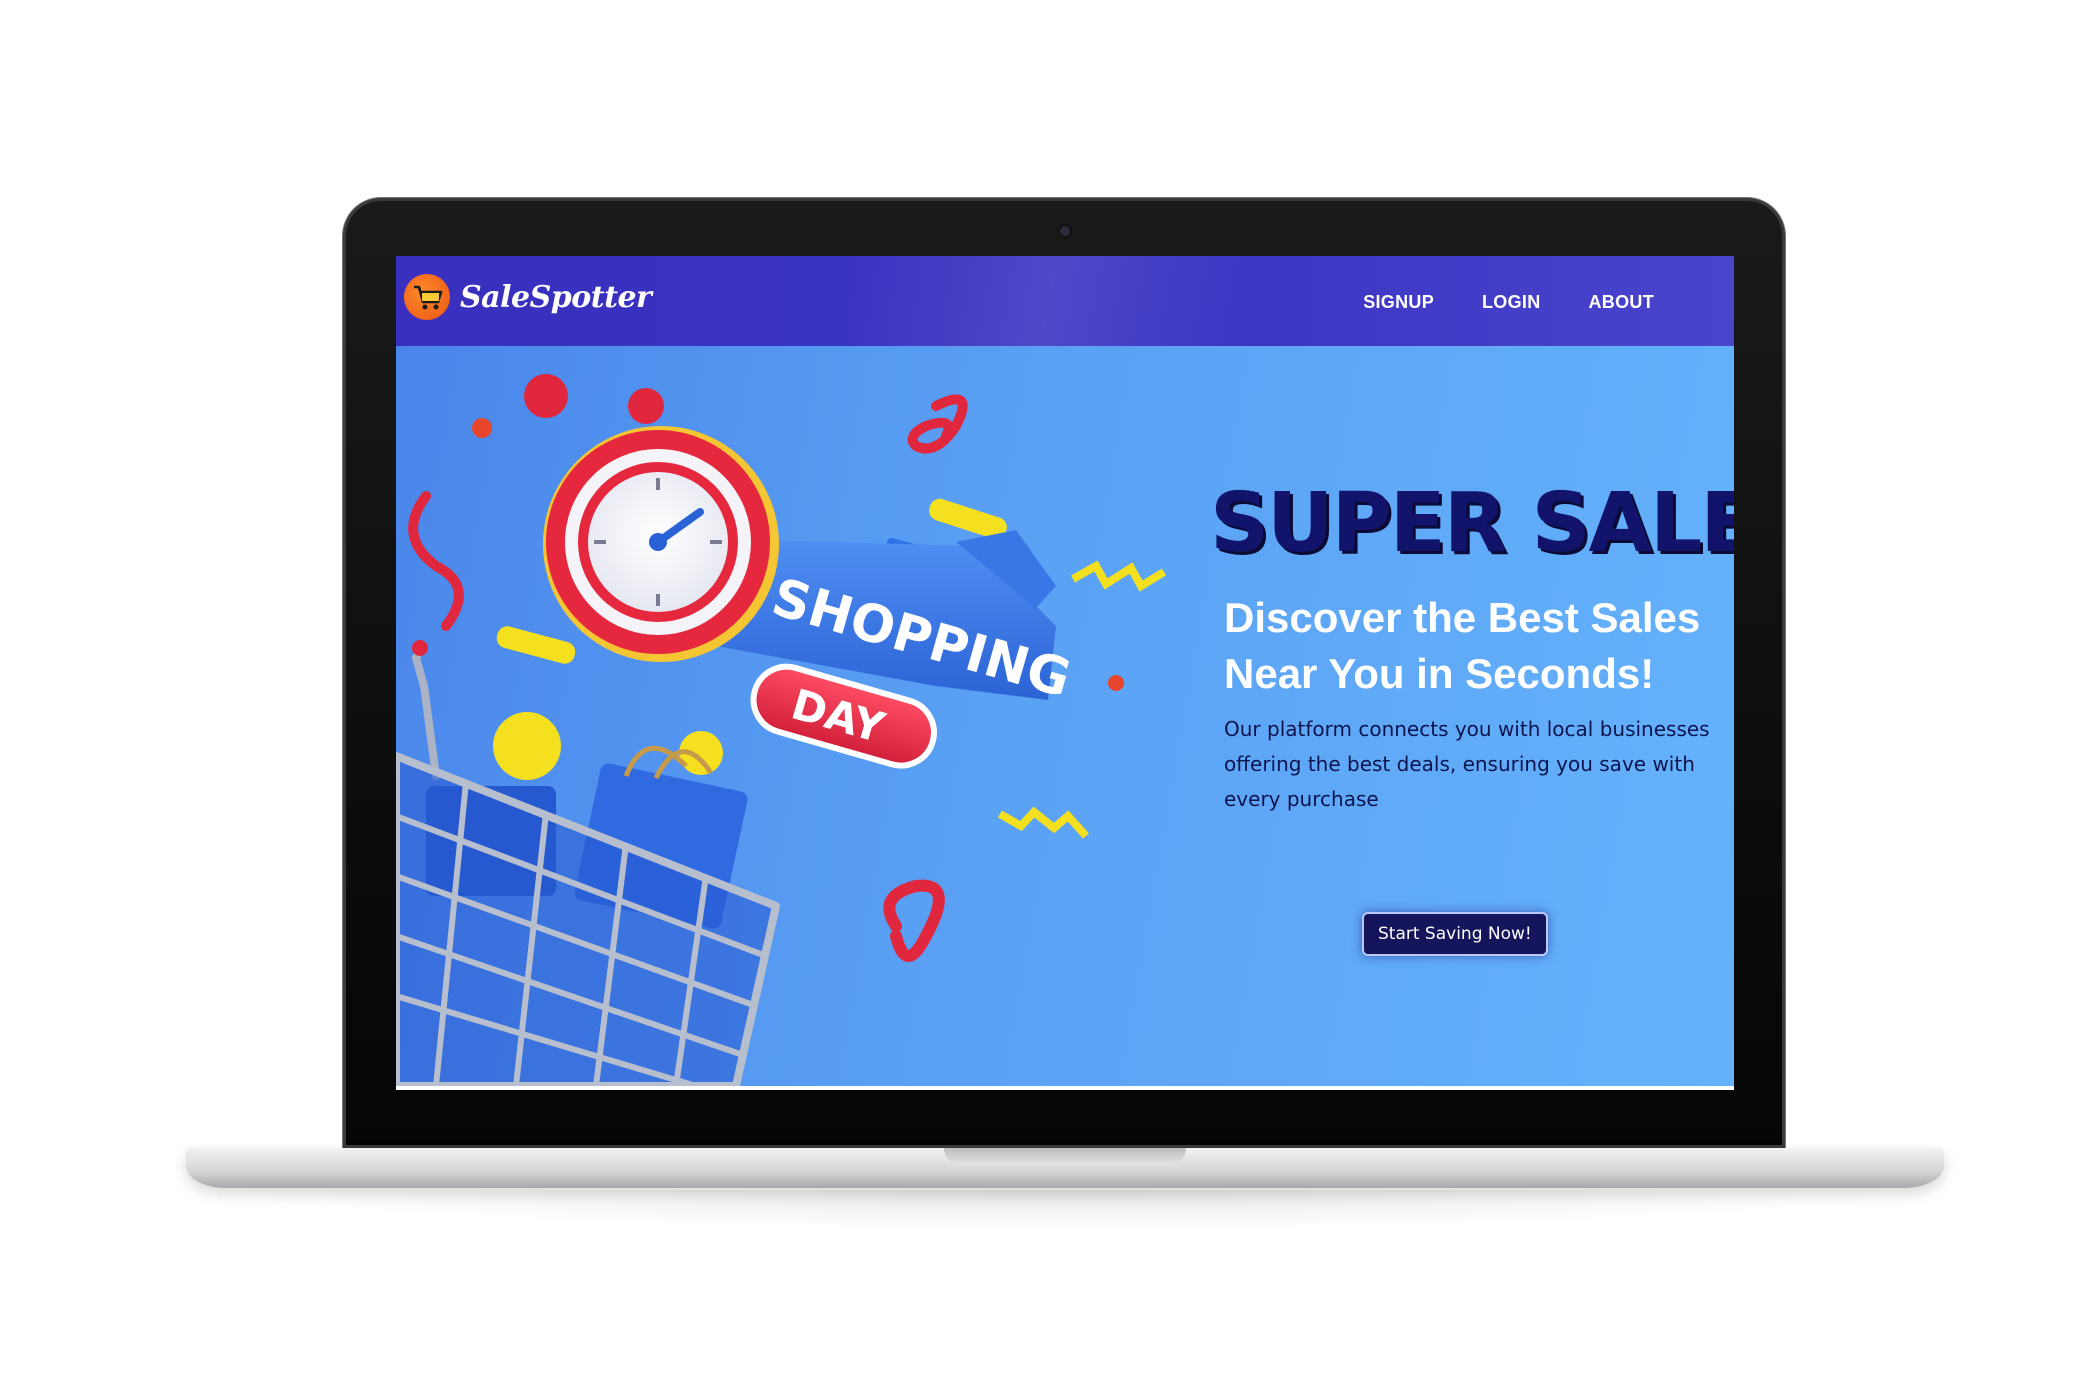 Image resolution: width=2100 pixels, height=1400 pixels. What do you see at coordinates (427, 297) in the screenshot?
I see `shopping-cart-logo-icon` at bounding box center [427, 297].